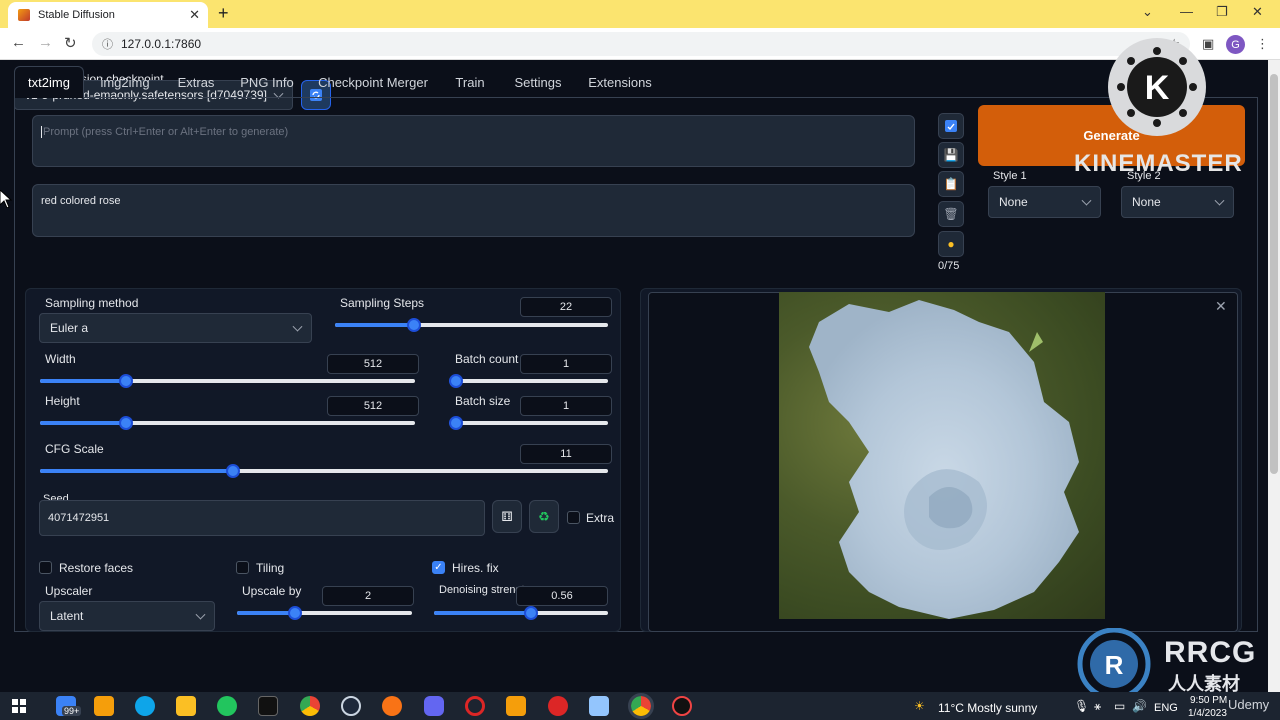 The image size is (1280, 720). Describe the element at coordinates (45, 42) in the screenshot. I see `forward-icon: →` at that location.